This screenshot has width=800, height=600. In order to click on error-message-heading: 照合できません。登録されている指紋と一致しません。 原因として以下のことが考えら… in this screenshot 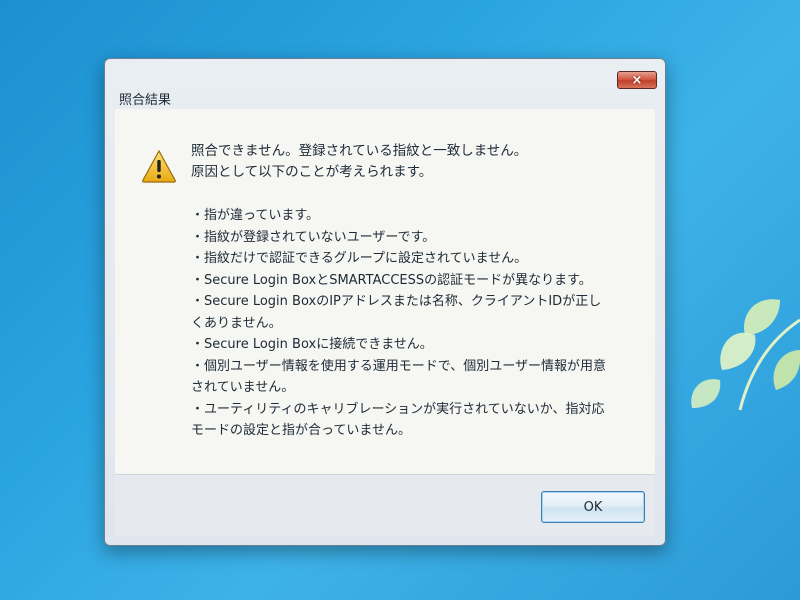, I will do `click(359, 162)`.